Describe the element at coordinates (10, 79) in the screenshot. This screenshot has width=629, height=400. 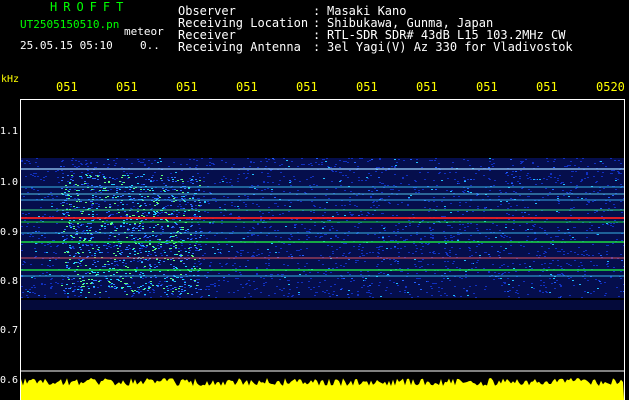
I see `freq-unit-label: kHz` at that location.